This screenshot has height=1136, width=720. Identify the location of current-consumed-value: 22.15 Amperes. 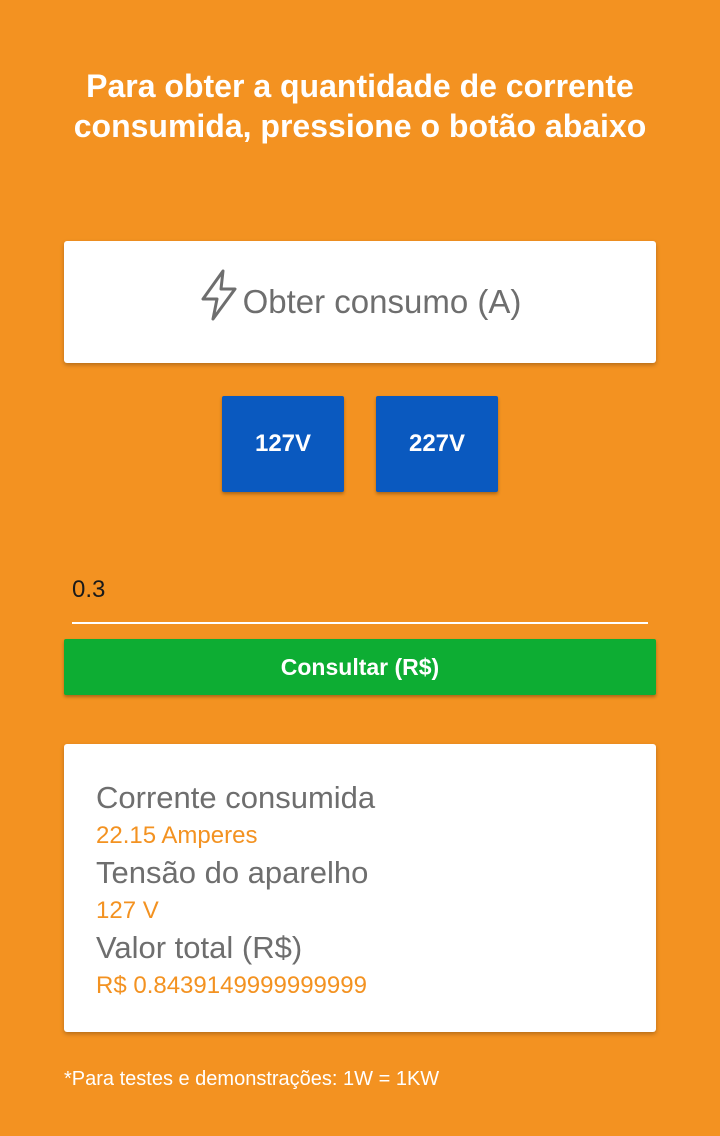
(177, 835).